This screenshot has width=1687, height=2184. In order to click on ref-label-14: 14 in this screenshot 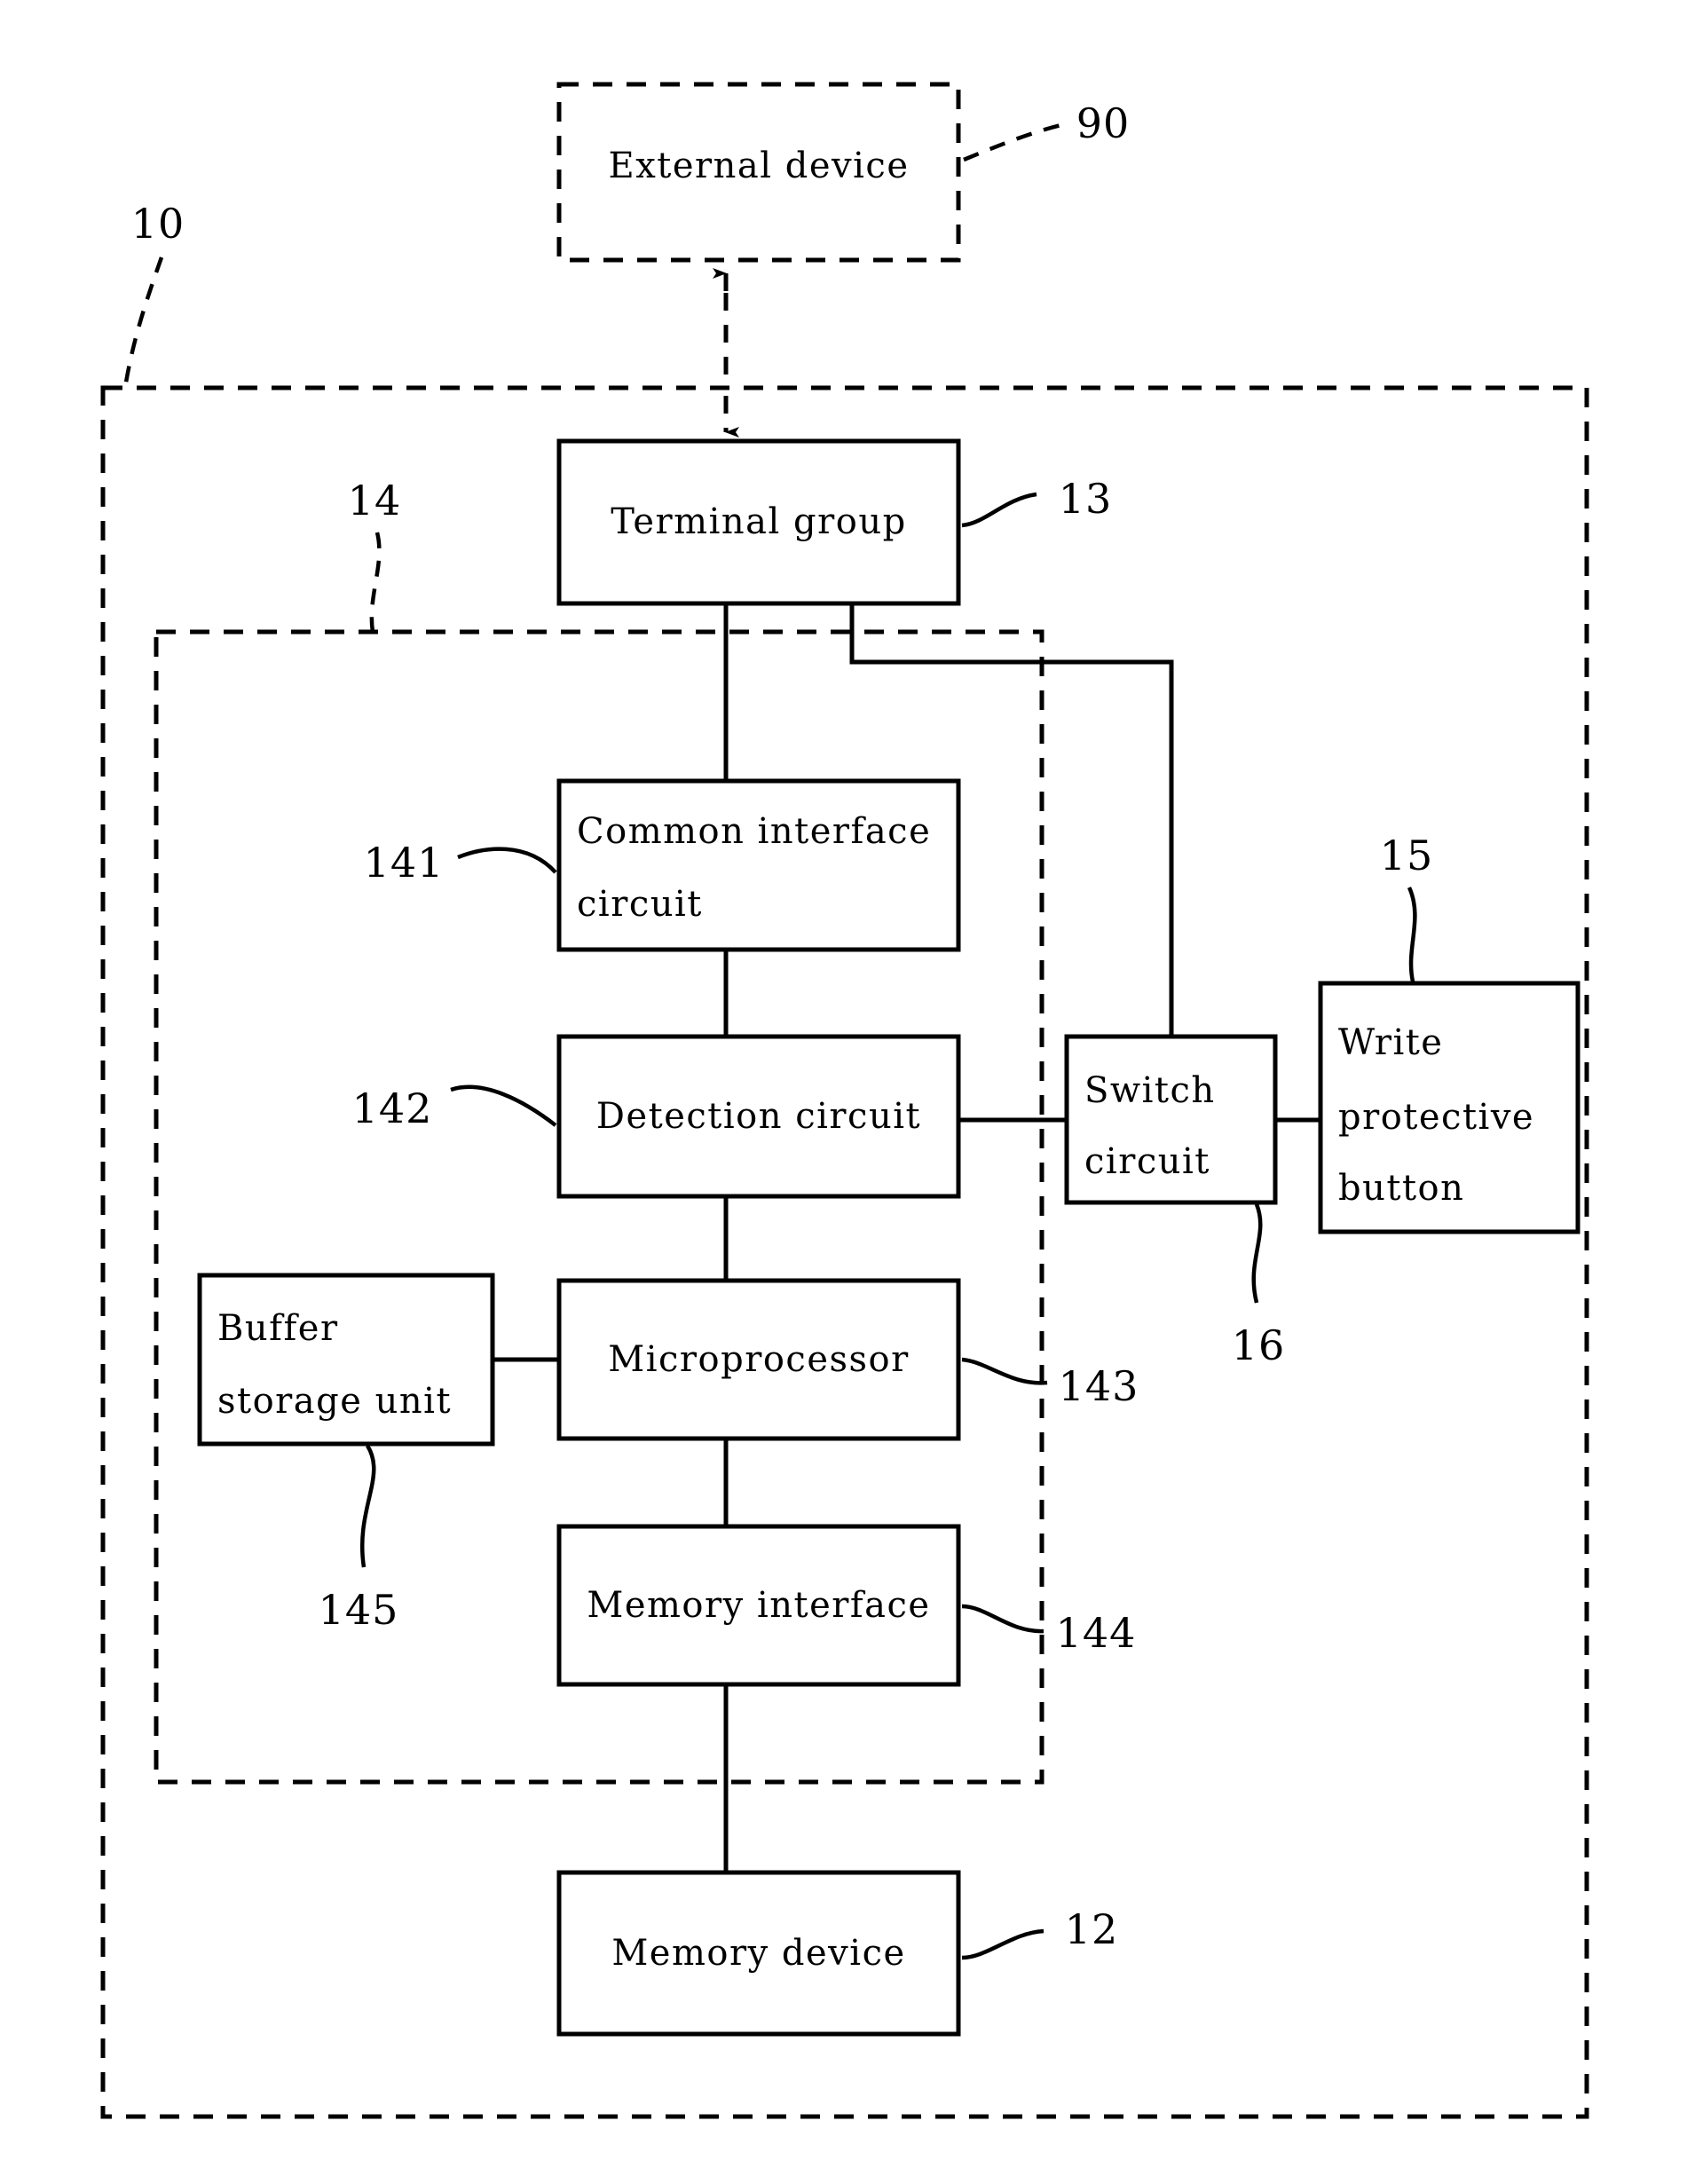, I will do `click(375, 500)`.